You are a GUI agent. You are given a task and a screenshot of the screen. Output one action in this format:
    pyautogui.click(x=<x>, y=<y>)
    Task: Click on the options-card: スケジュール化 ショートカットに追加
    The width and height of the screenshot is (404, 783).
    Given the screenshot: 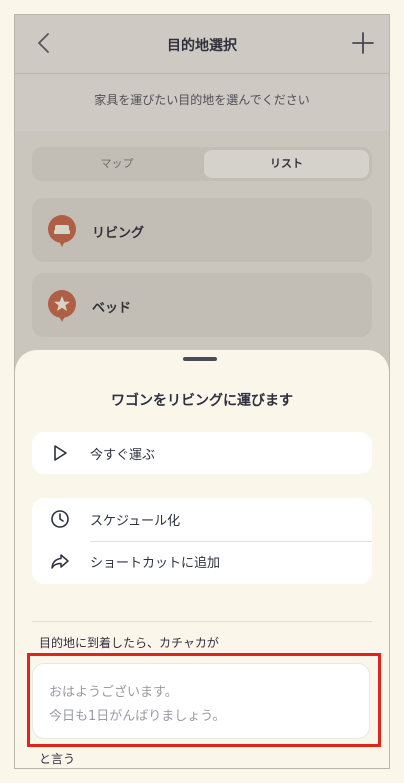 What is the action you would take?
    pyautogui.click(x=202, y=541)
    